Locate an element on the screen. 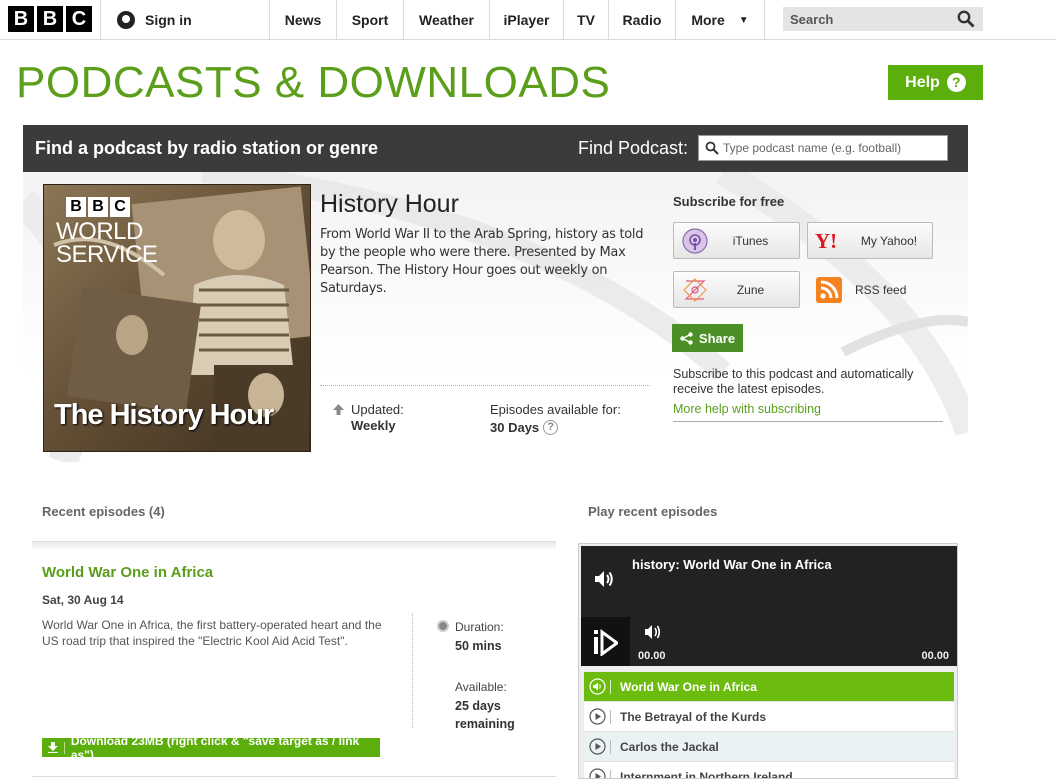 The image size is (1056, 779). cover-service-name: WORLD SERVICE is located at coordinates (107, 243).